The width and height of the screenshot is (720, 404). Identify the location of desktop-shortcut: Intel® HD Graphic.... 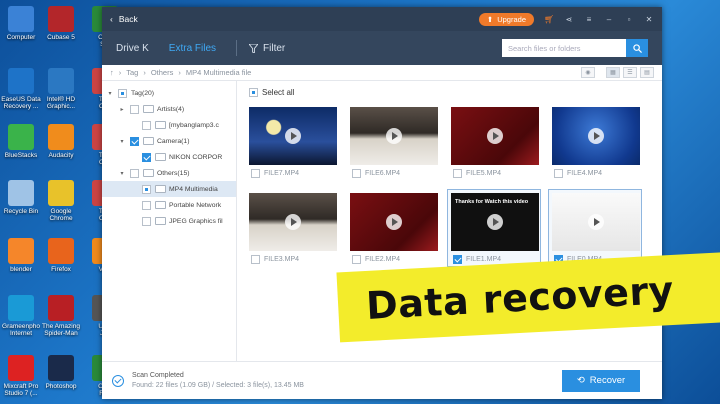
(61, 89).